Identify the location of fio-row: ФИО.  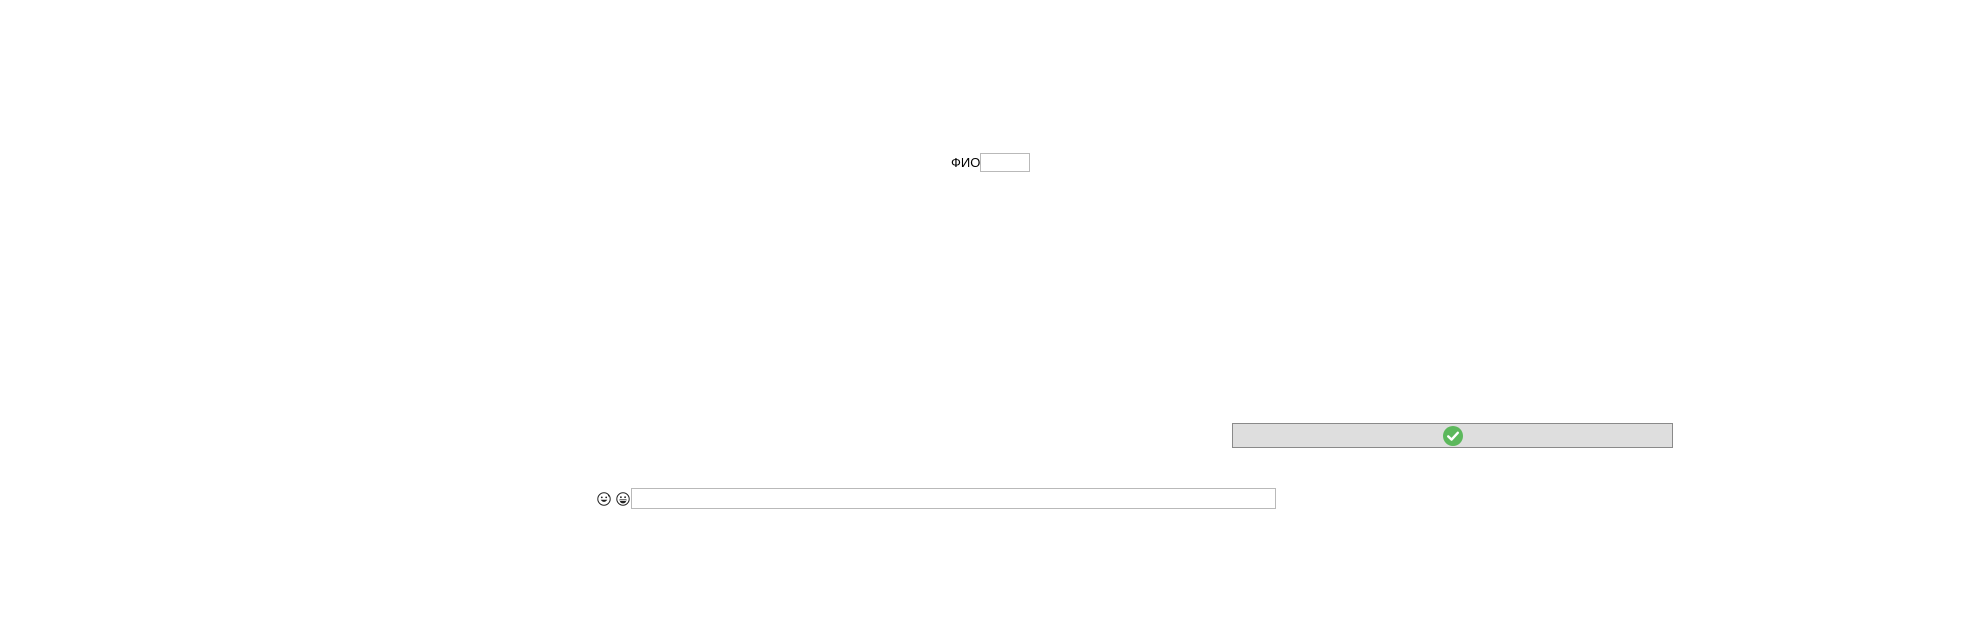
(991, 162).